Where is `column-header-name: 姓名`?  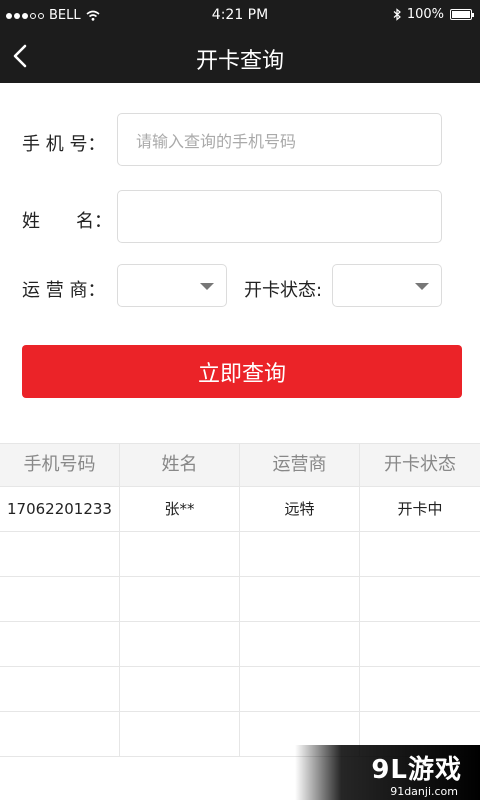 column-header-name: 姓名 is located at coordinates (180, 465).